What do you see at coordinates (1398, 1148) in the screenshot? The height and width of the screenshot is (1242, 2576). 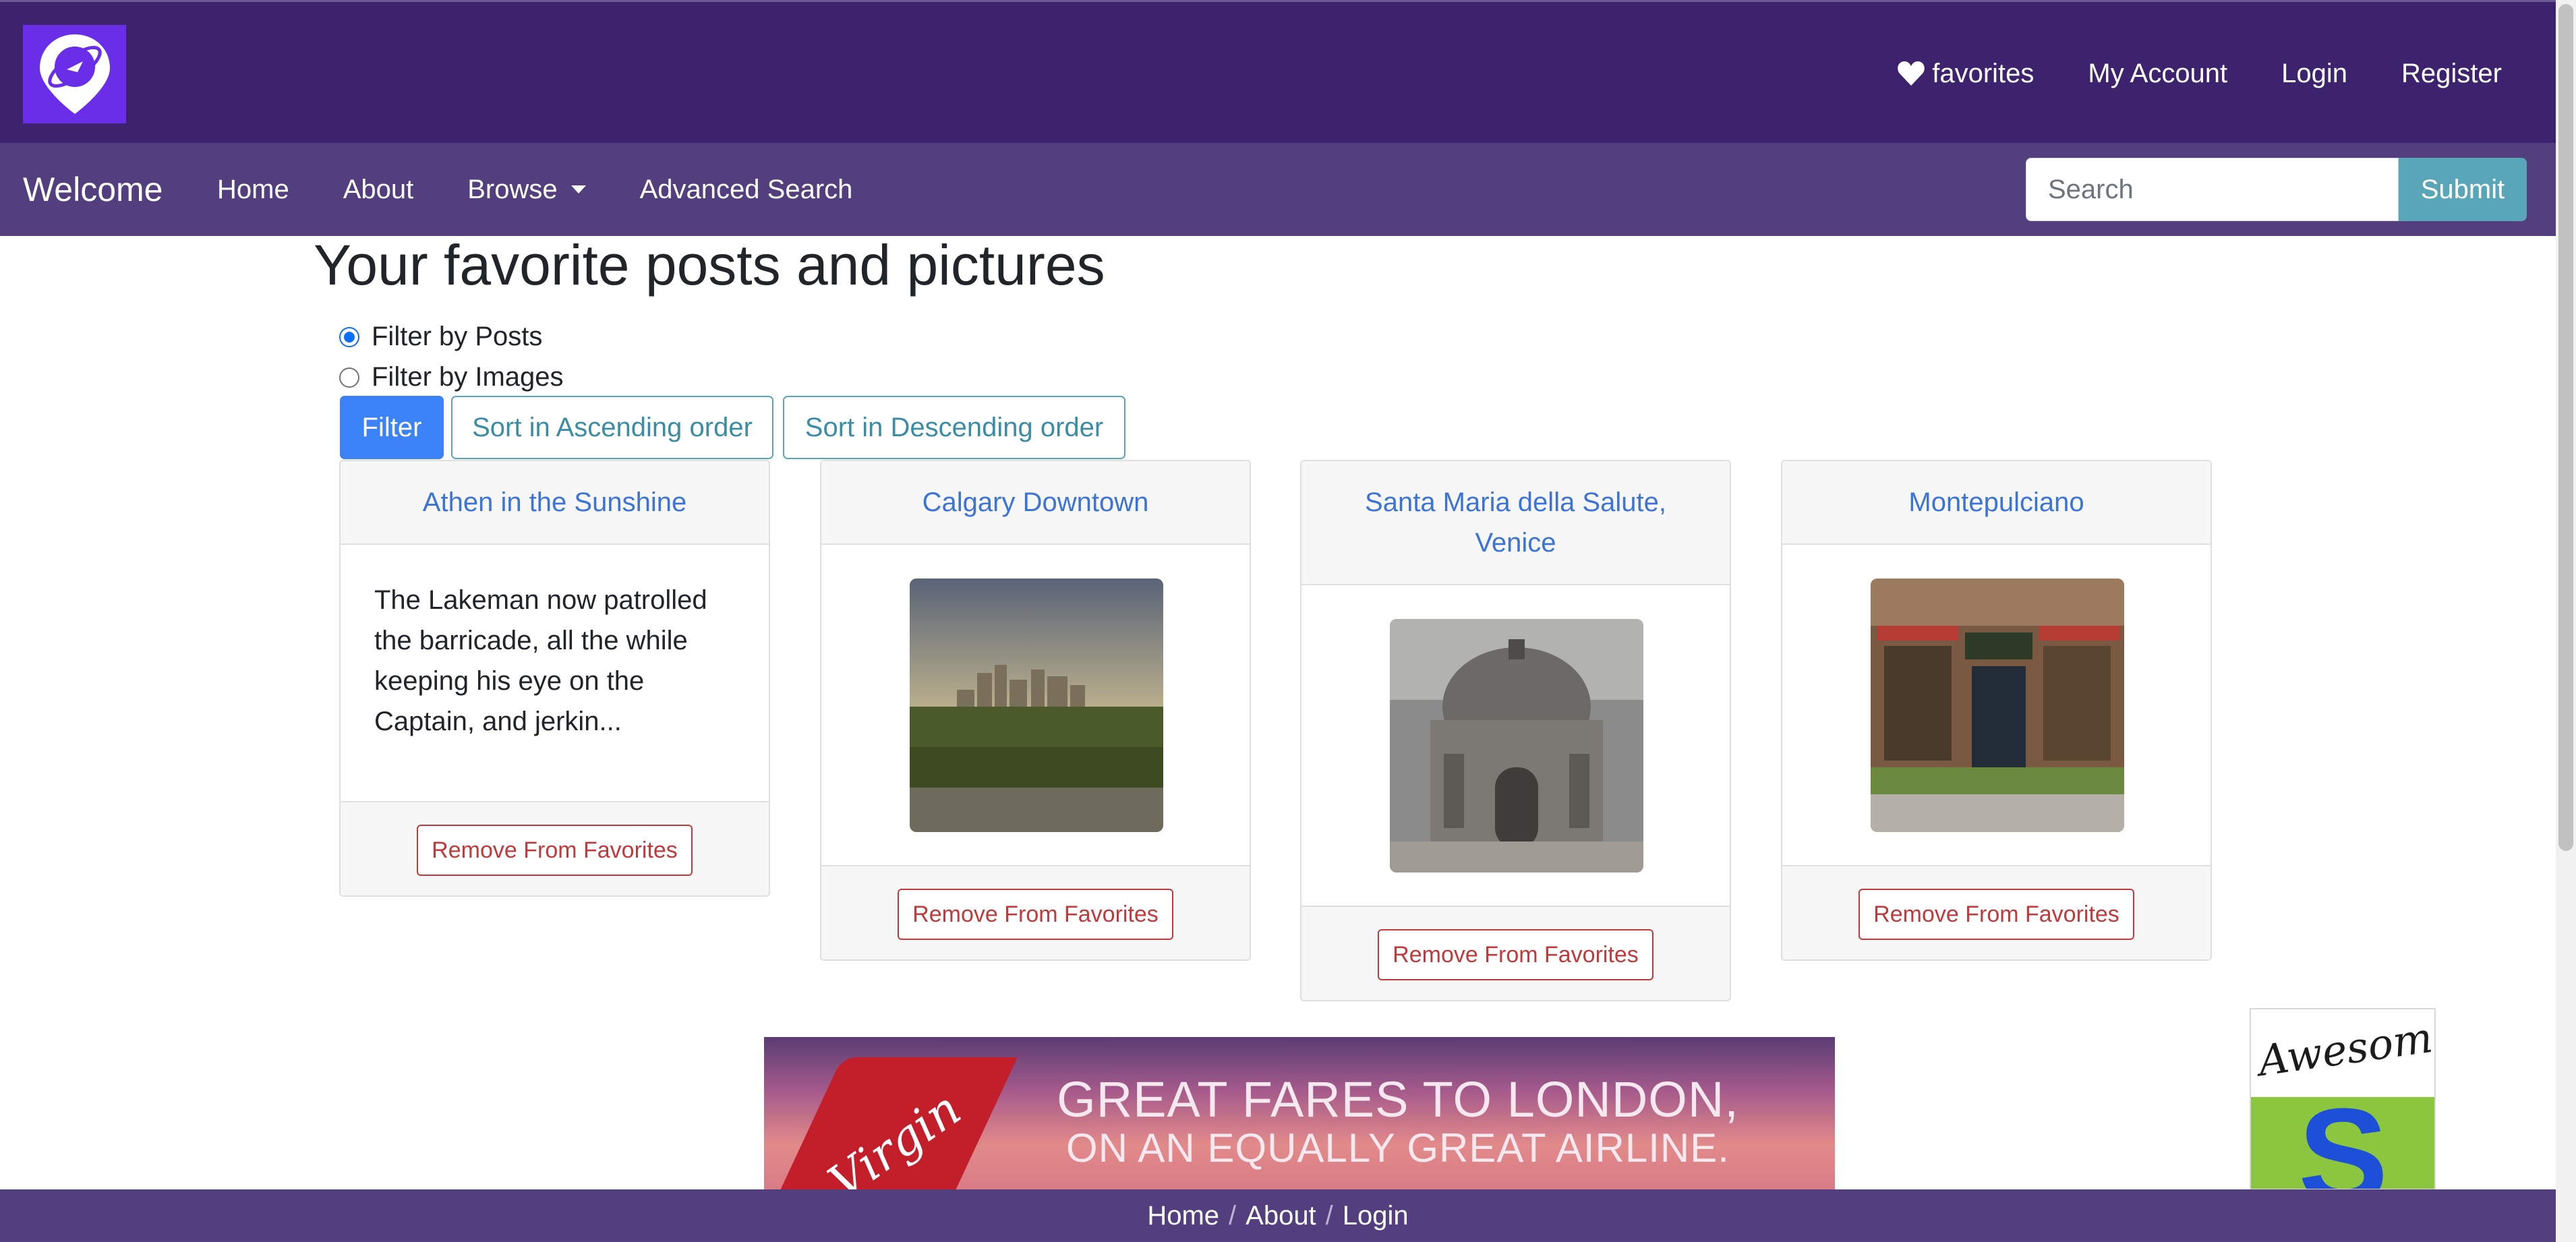 I see `banner-subheadline: ON AN EQUALLY GREAT AIRLINE.` at bounding box center [1398, 1148].